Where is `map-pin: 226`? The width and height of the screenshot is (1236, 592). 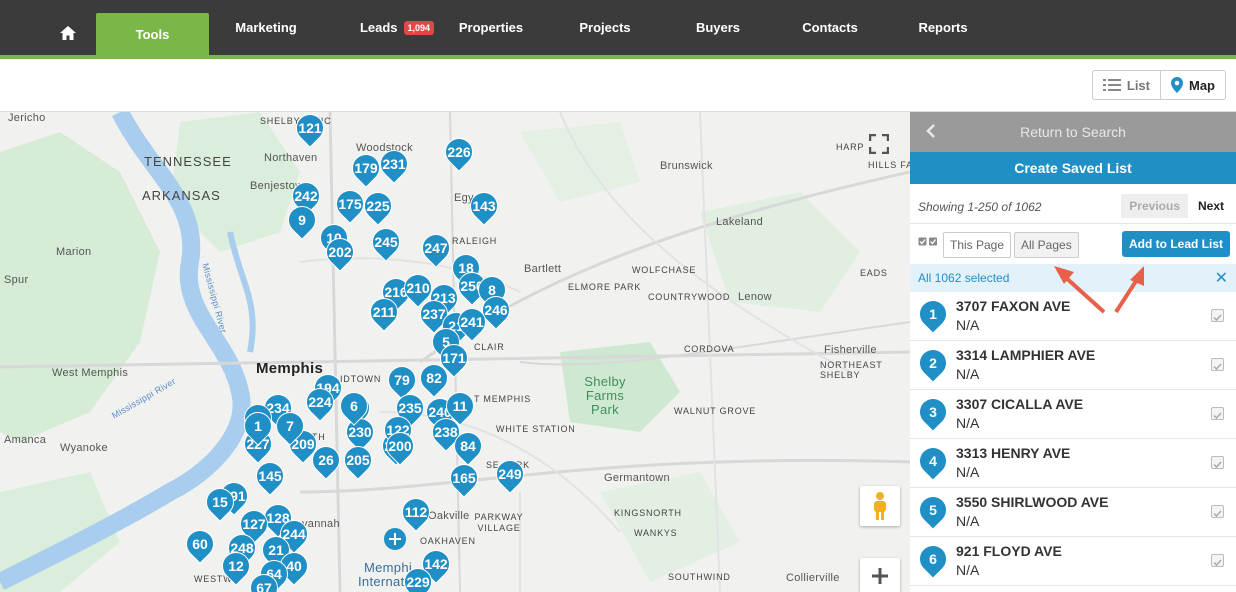 map-pin: 226 is located at coordinates (459, 152).